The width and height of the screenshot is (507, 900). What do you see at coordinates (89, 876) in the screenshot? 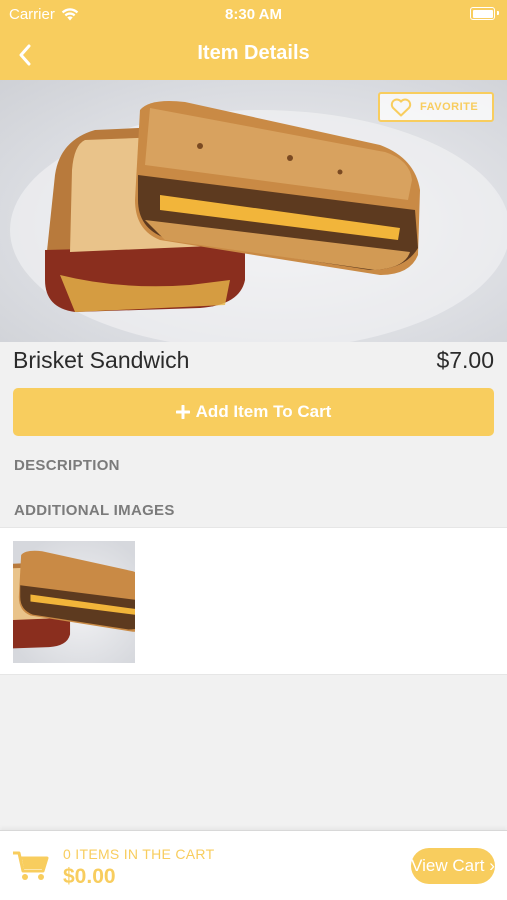
I see `cart-total: $0.00` at bounding box center [89, 876].